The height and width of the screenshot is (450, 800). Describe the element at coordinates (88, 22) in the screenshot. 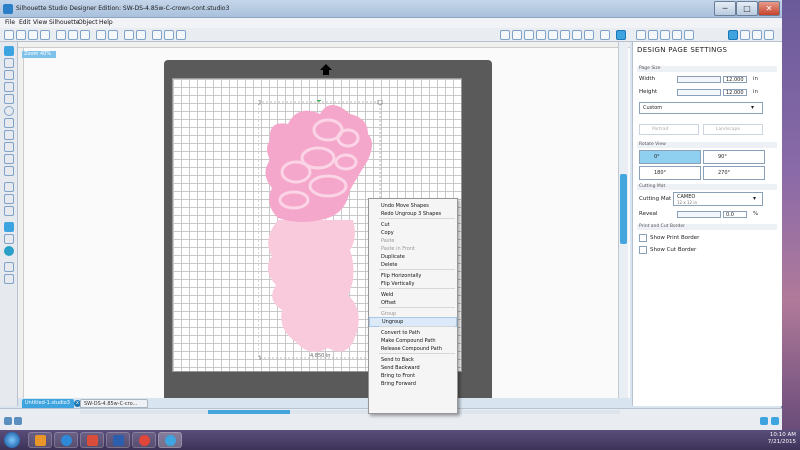

I see `menu-object: Object` at that location.